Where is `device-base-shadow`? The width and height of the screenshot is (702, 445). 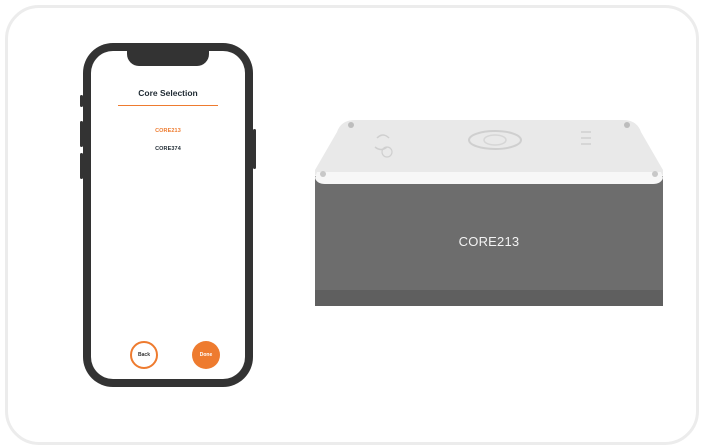
device-base-shadow is located at coordinates (489, 298).